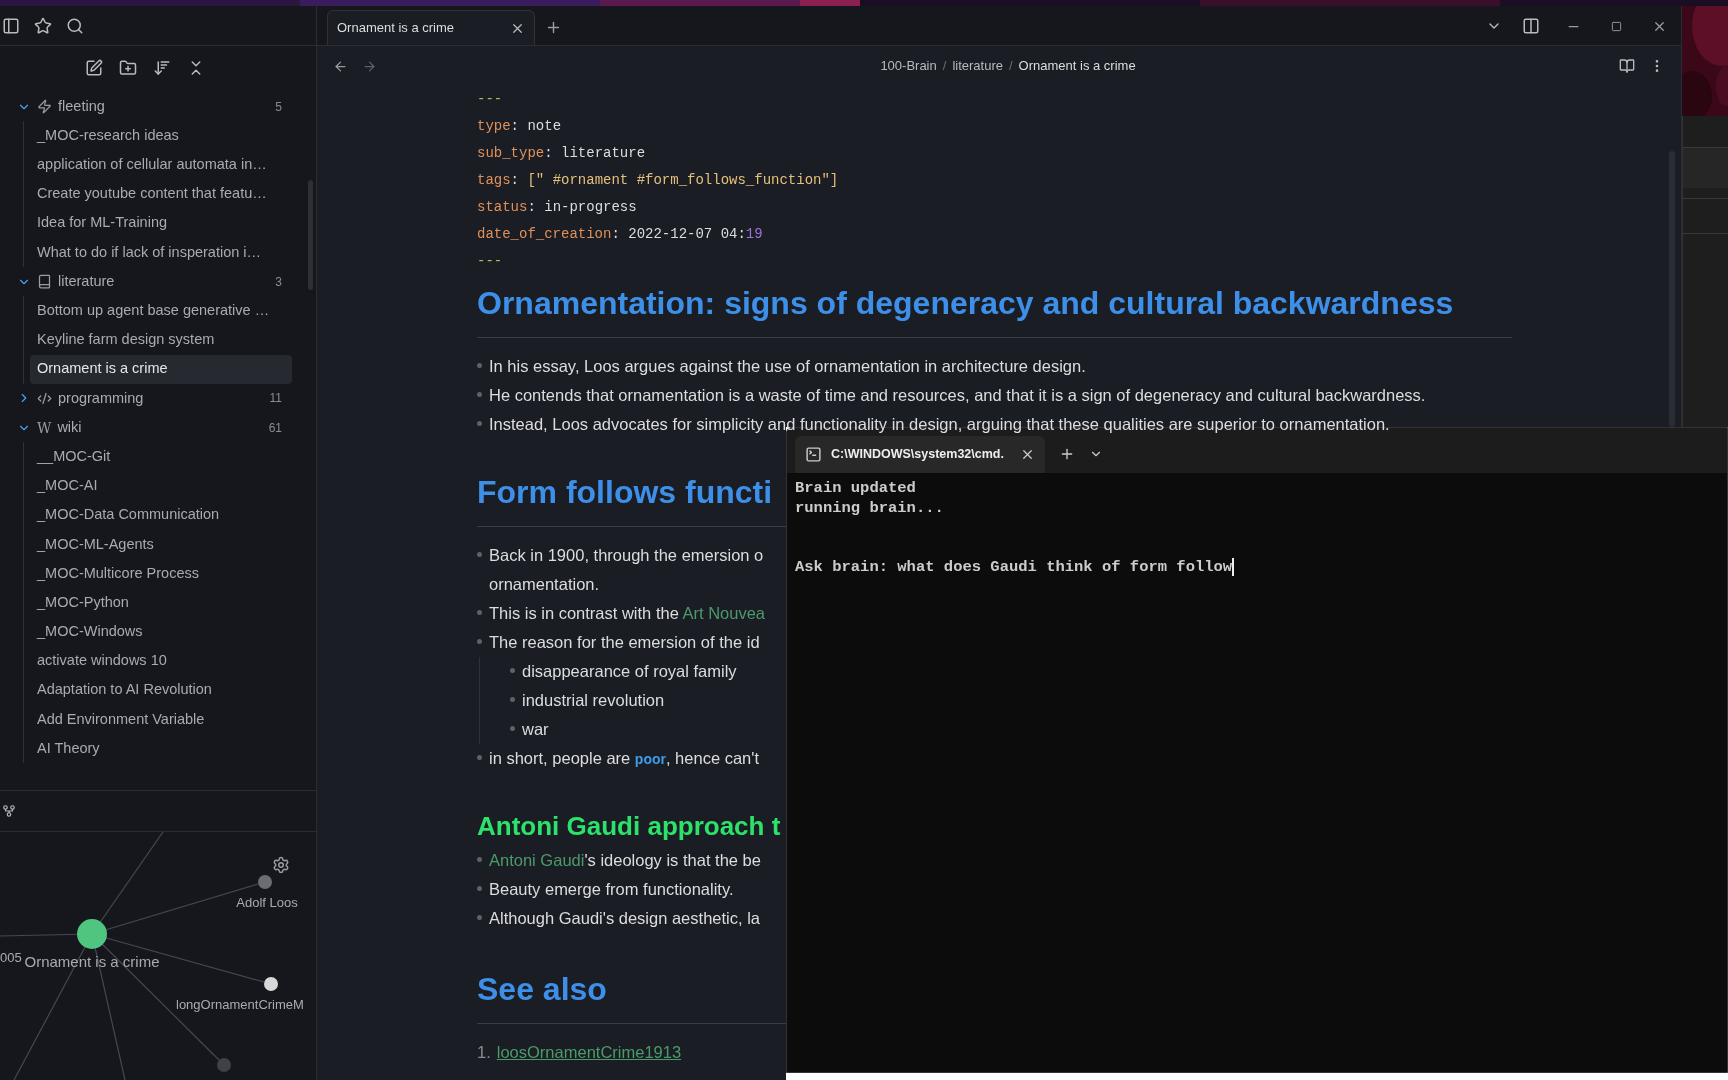 This screenshot has width=1728, height=1080. What do you see at coordinates (625, 492) in the screenshot?
I see `heading: Form follows functi` at bounding box center [625, 492].